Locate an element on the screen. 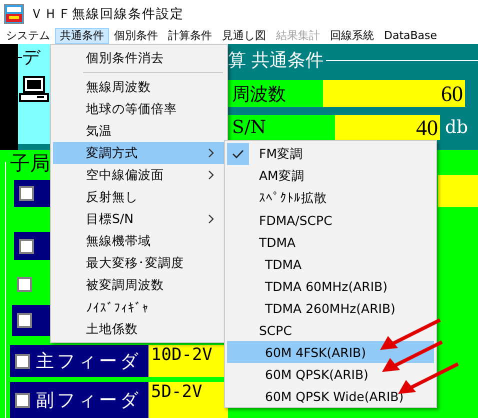  unit-label: db is located at coordinates (456, 127).